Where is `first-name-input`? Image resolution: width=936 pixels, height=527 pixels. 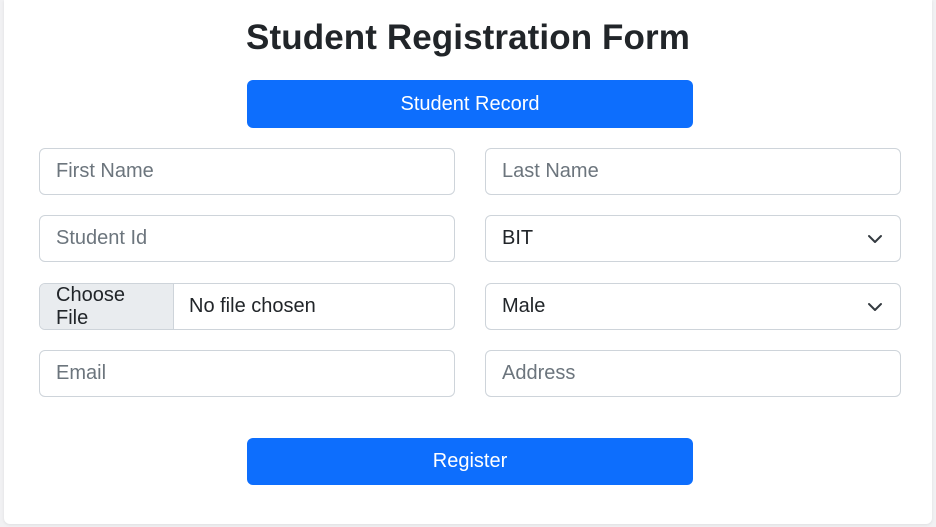
first-name-input is located at coordinates (247, 171).